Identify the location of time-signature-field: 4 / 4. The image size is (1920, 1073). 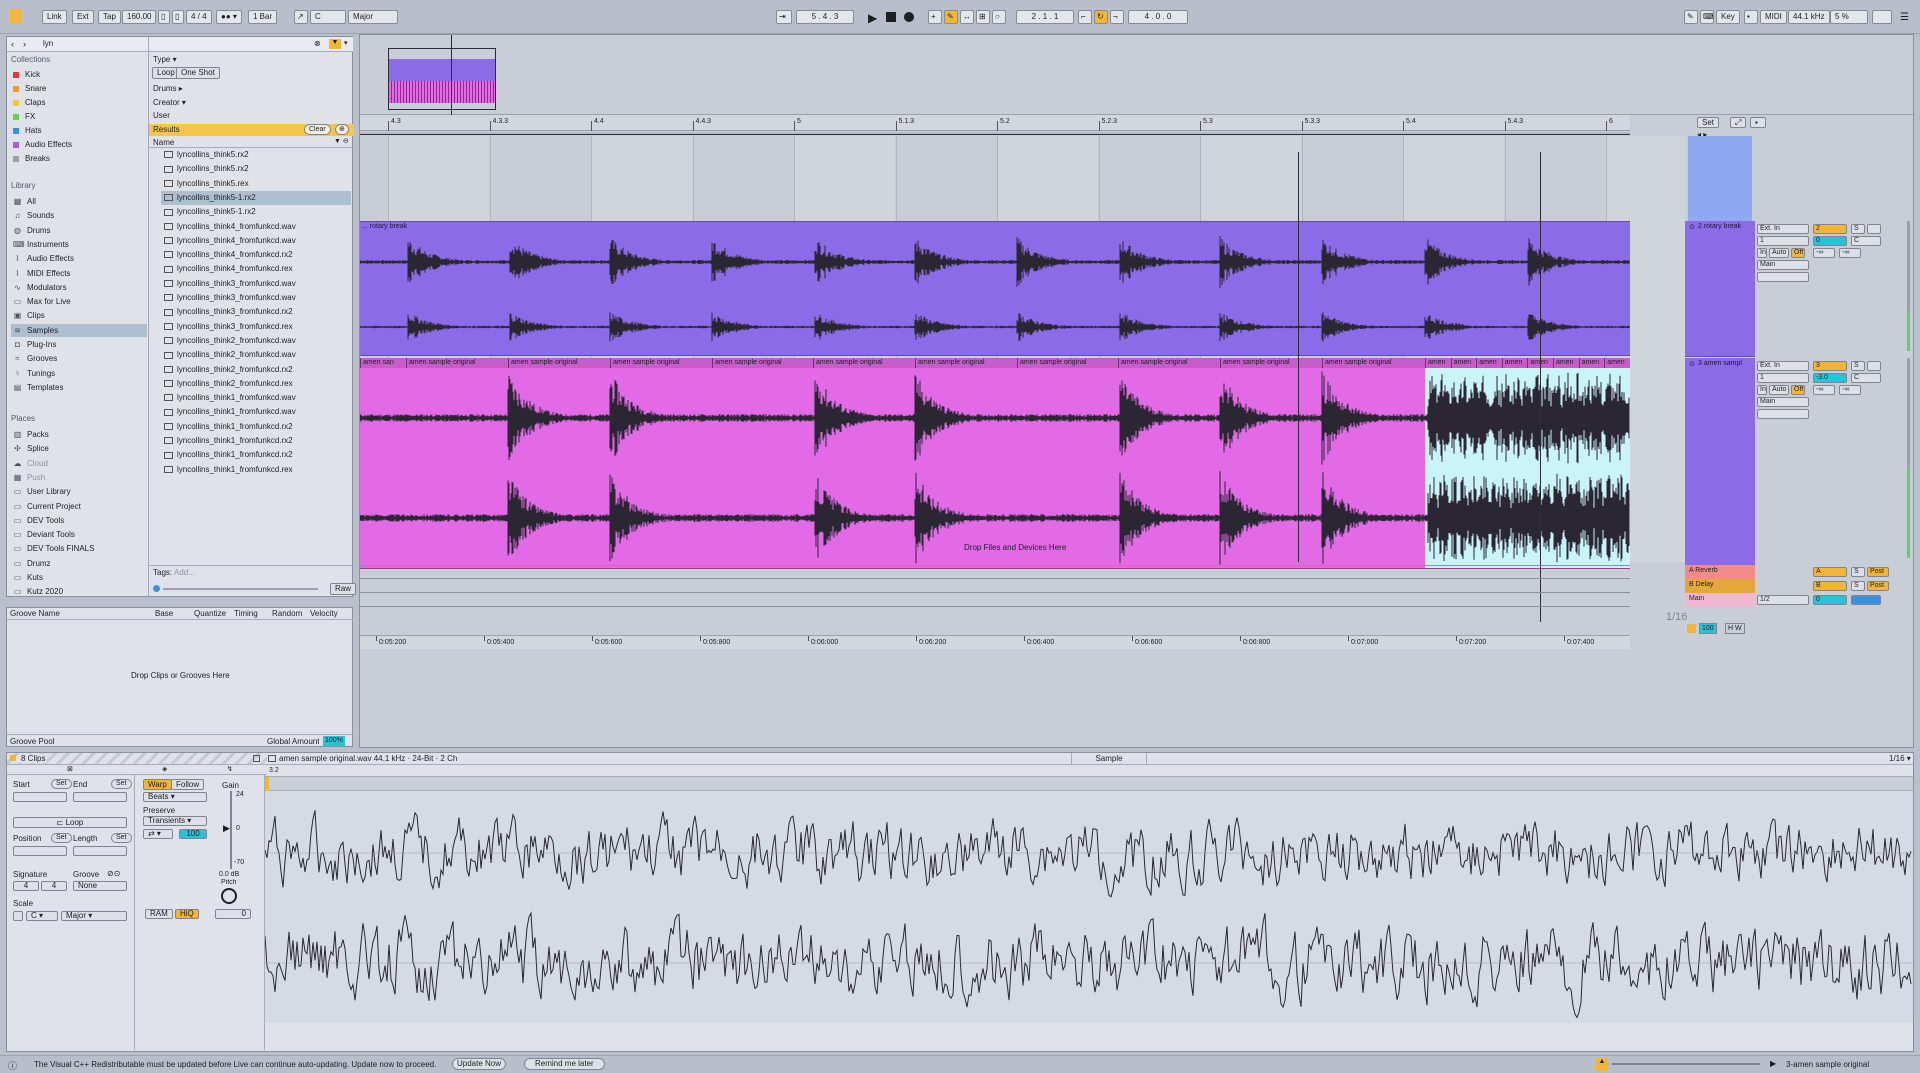
(199, 17).